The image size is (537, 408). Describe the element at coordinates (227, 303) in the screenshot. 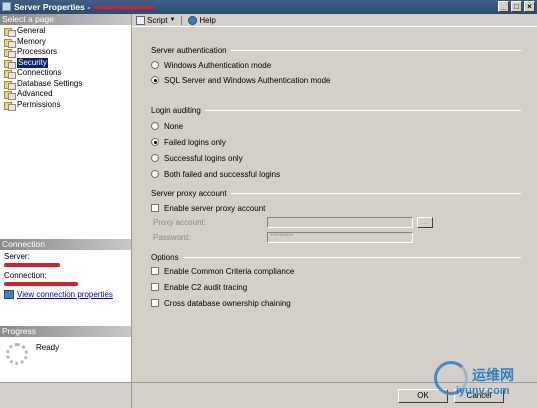

I see `cross-db-label: Cross database ownership chaining` at that location.